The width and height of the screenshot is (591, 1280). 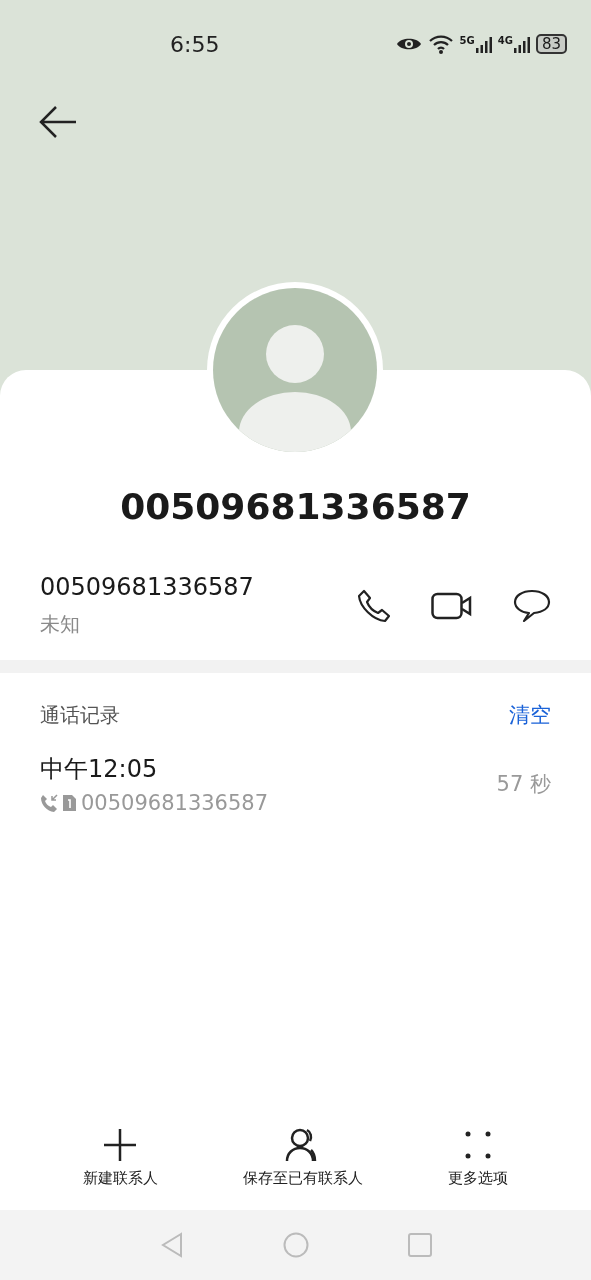 What do you see at coordinates (147, 587) in the screenshot?
I see `phone-number: 00509681336587` at bounding box center [147, 587].